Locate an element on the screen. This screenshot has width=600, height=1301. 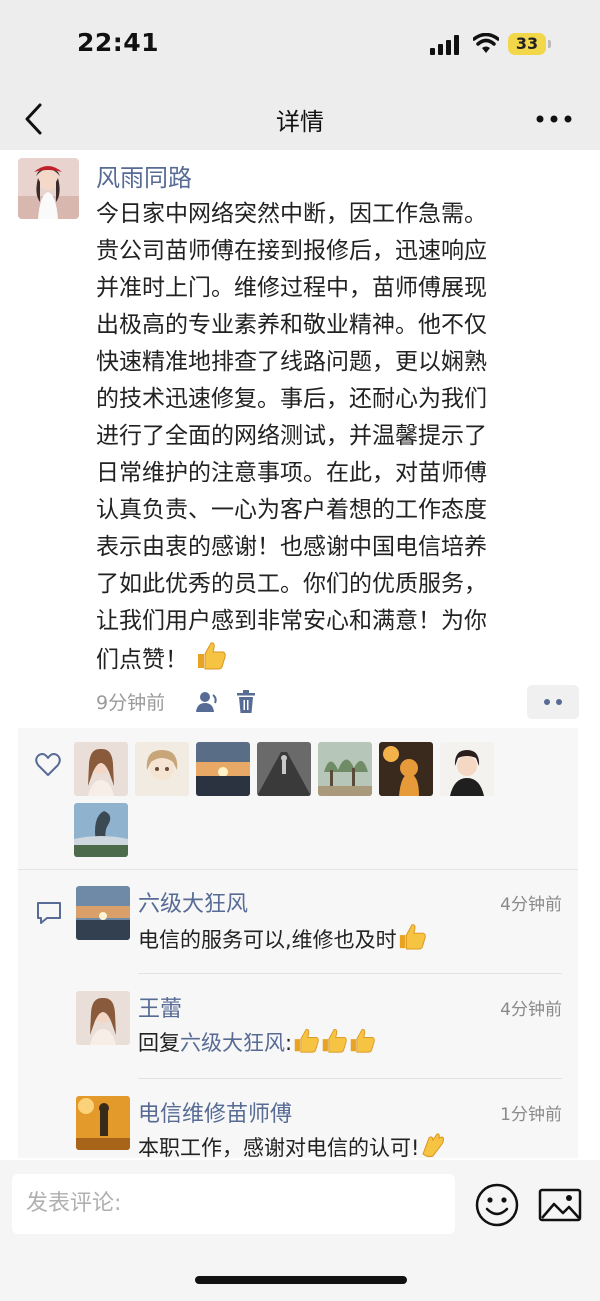
status-bar: 22:41 33 is located at coordinates (300, 44).